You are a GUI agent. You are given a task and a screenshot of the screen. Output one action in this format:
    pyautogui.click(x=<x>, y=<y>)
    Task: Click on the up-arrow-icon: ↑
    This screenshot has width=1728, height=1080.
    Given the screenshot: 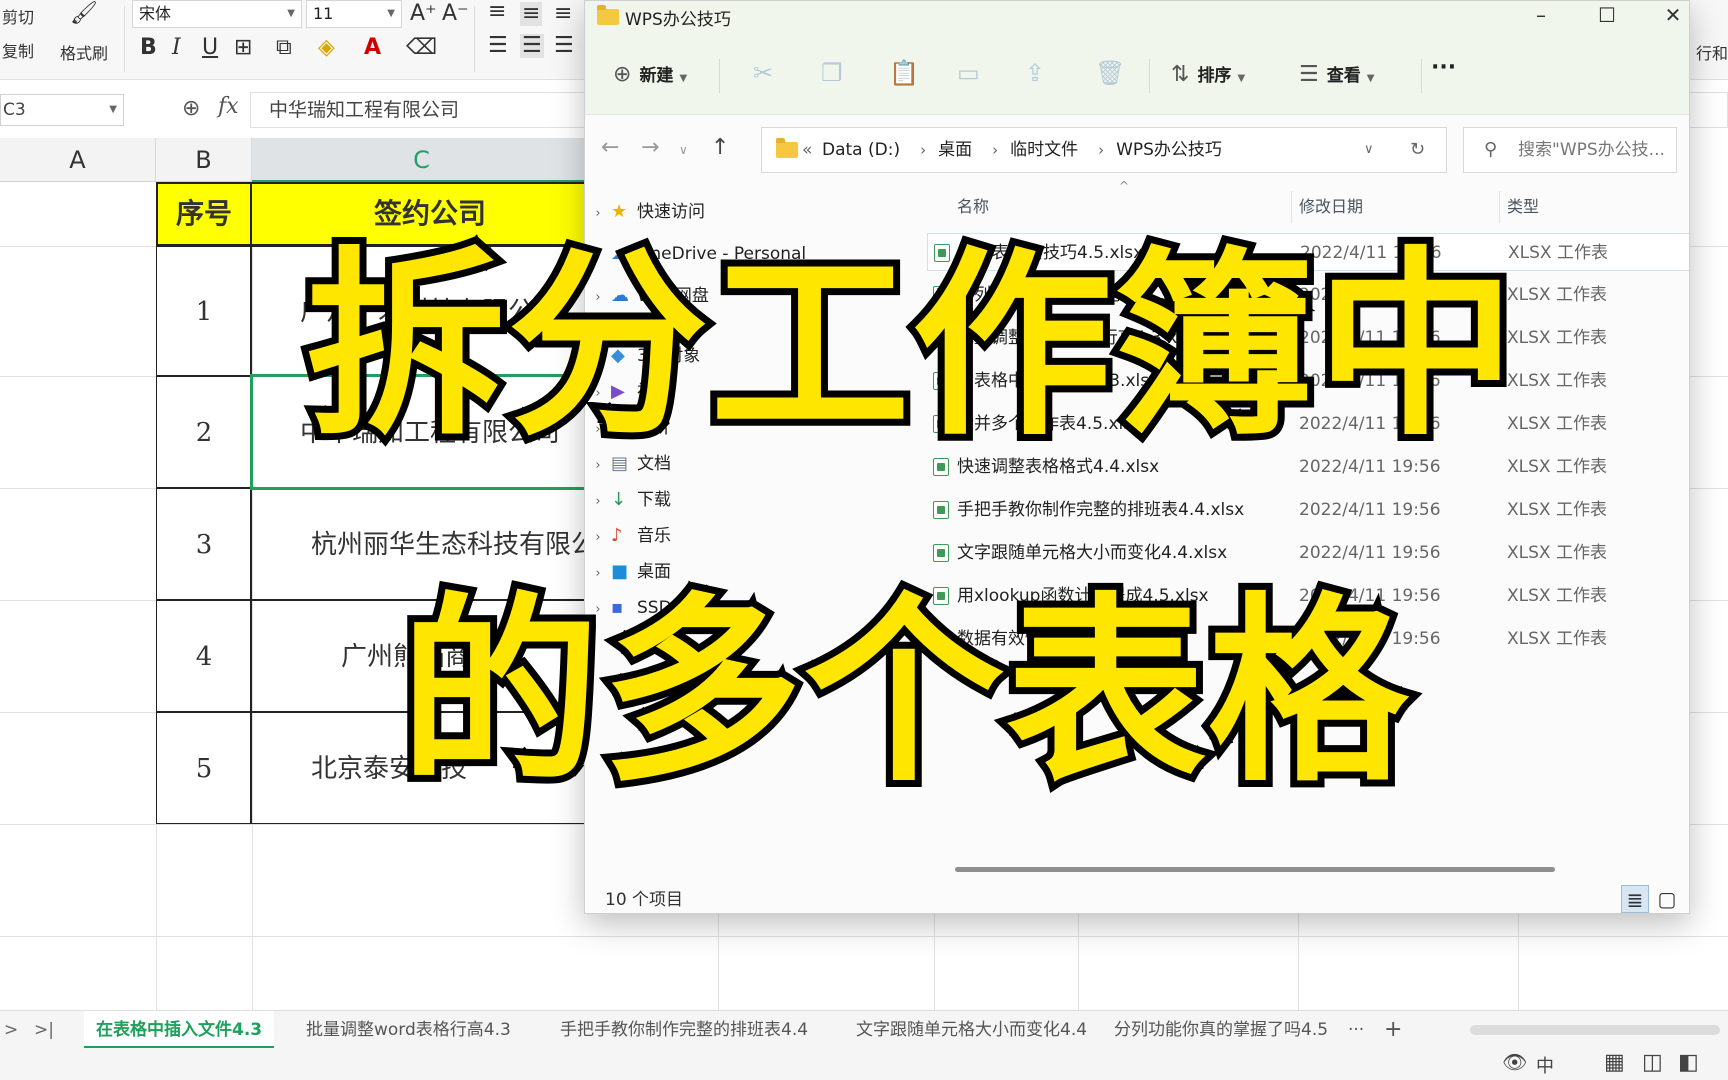 What is the action you would take?
    pyautogui.click(x=720, y=147)
    